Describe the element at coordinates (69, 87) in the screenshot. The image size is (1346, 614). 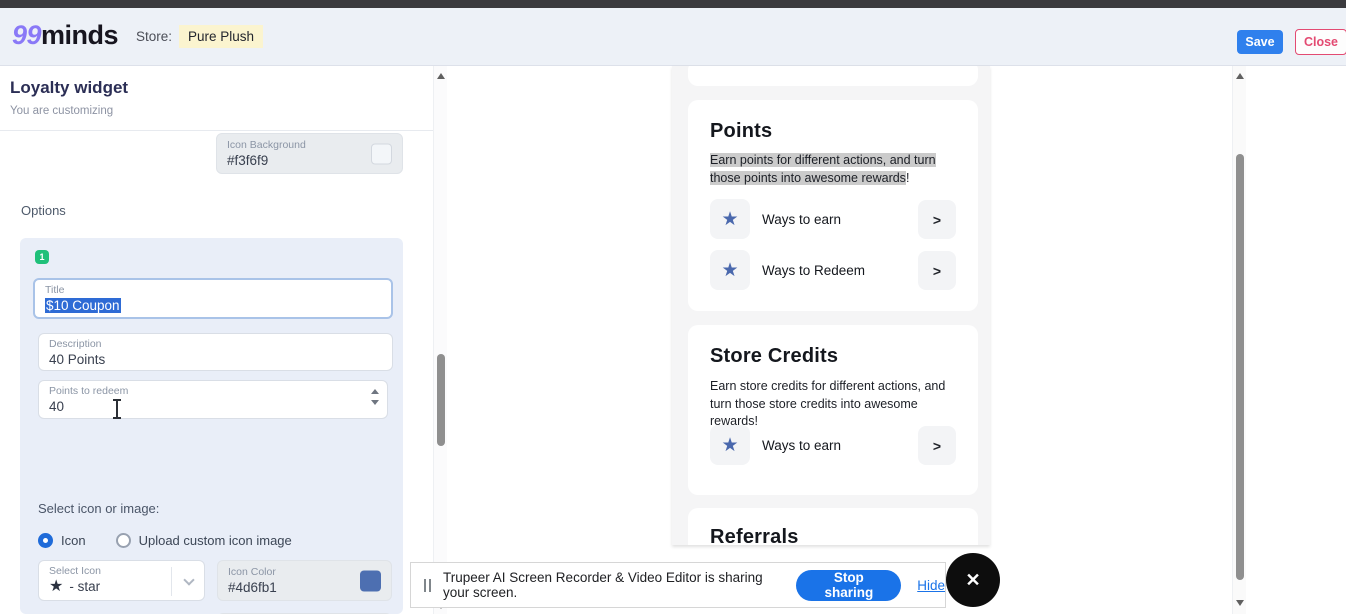
I see `page-title: Loyalty widget` at that location.